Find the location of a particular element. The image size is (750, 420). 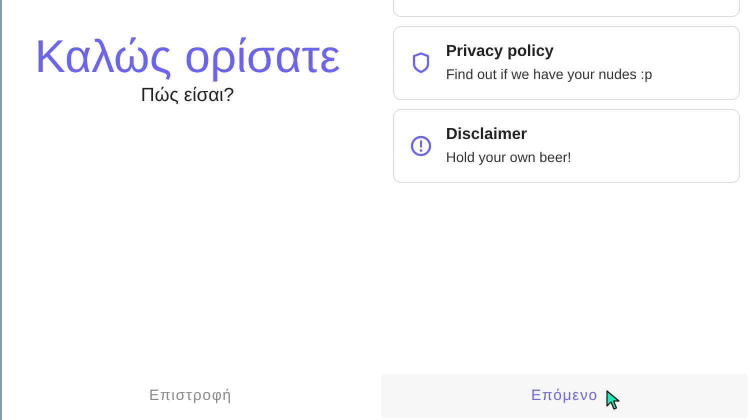

shield-icon is located at coordinates (421, 63).